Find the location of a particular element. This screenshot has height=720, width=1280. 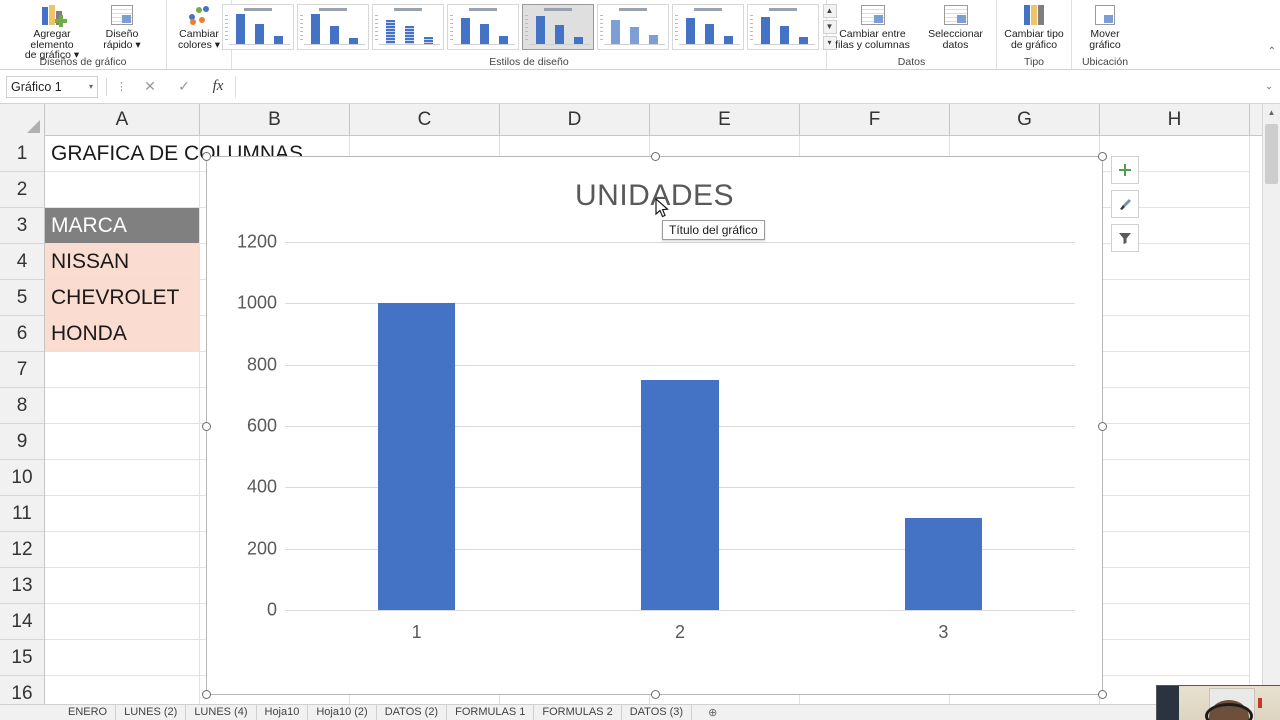

cell-A13 is located at coordinates (122, 586).